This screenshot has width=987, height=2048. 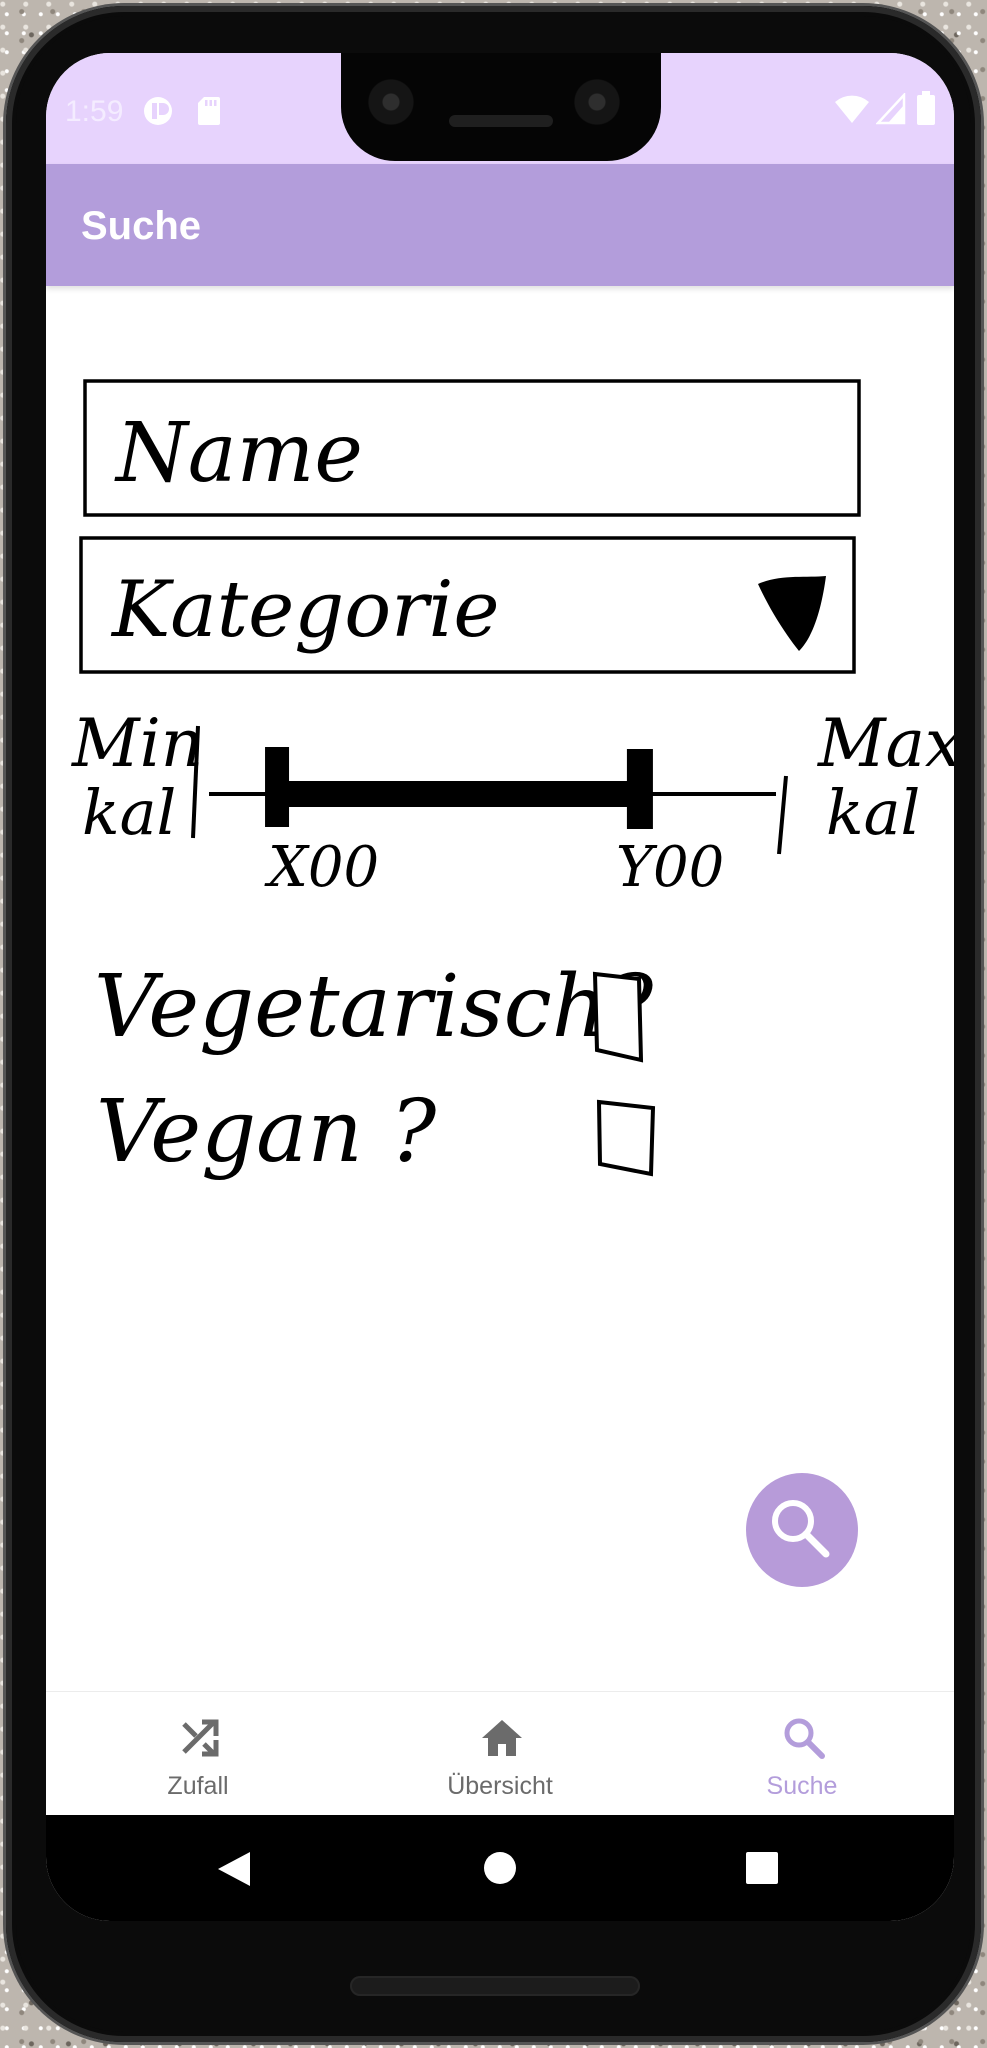 What do you see at coordinates (321, 867) in the screenshot?
I see `slider-min-value: X00` at bounding box center [321, 867].